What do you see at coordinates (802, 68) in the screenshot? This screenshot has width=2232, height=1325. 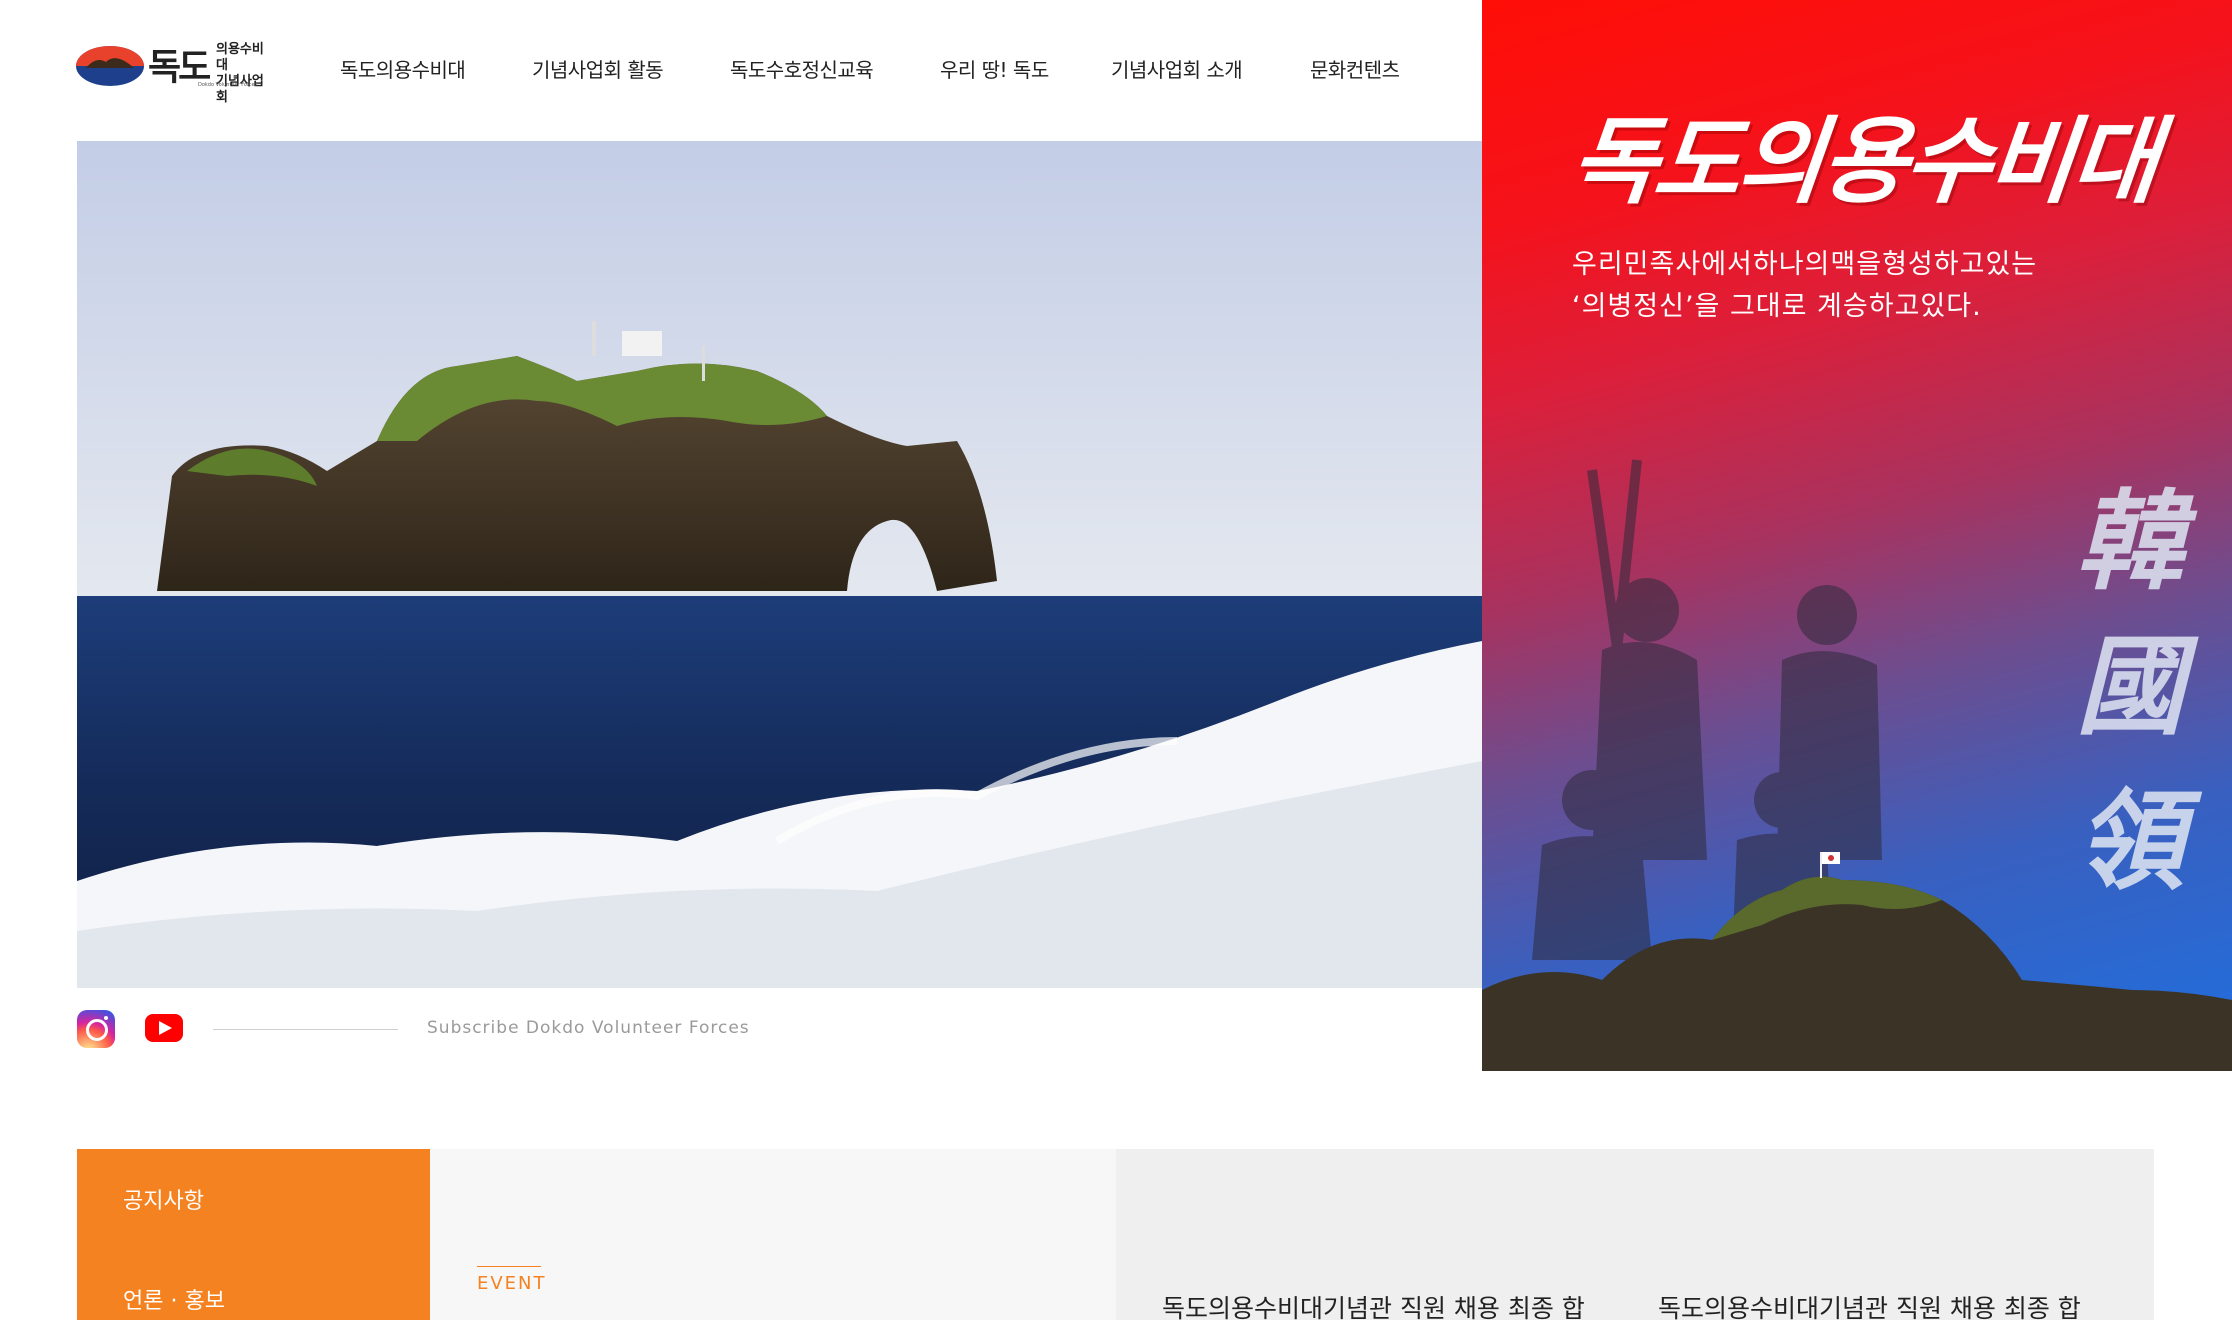 I see `nav-item-education: 독도수호정신교육` at bounding box center [802, 68].